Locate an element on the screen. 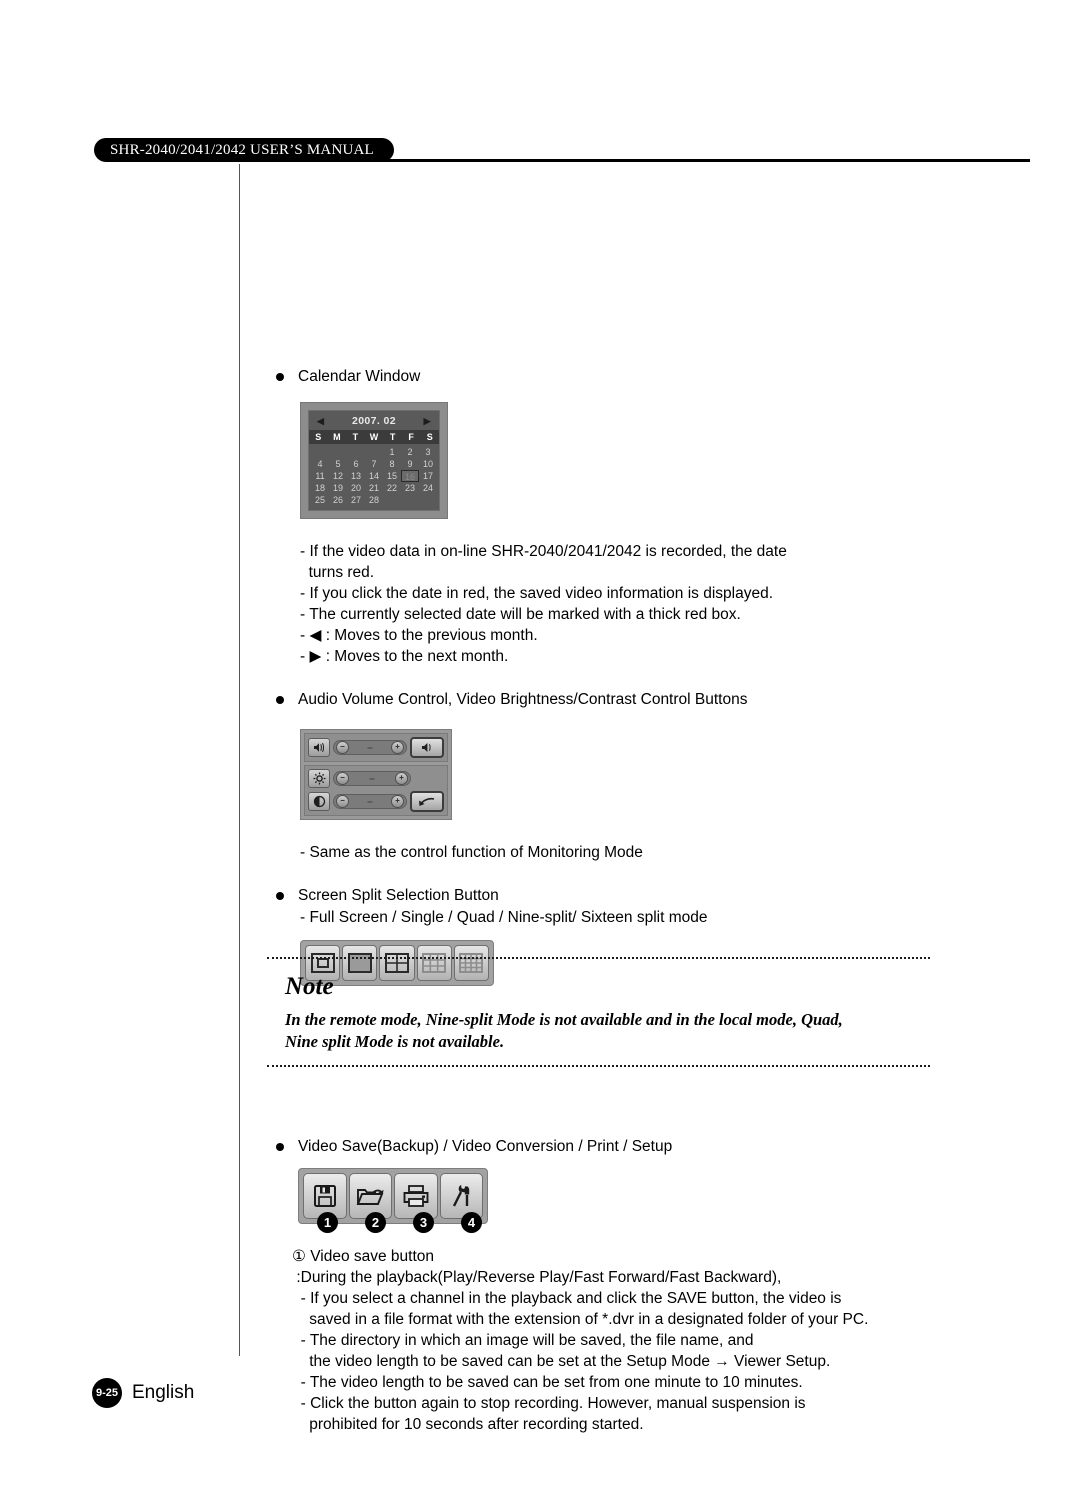 The height and width of the screenshot is (1490, 1080). calendar-day-cell-18: 18 is located at coordinates (320, 488).